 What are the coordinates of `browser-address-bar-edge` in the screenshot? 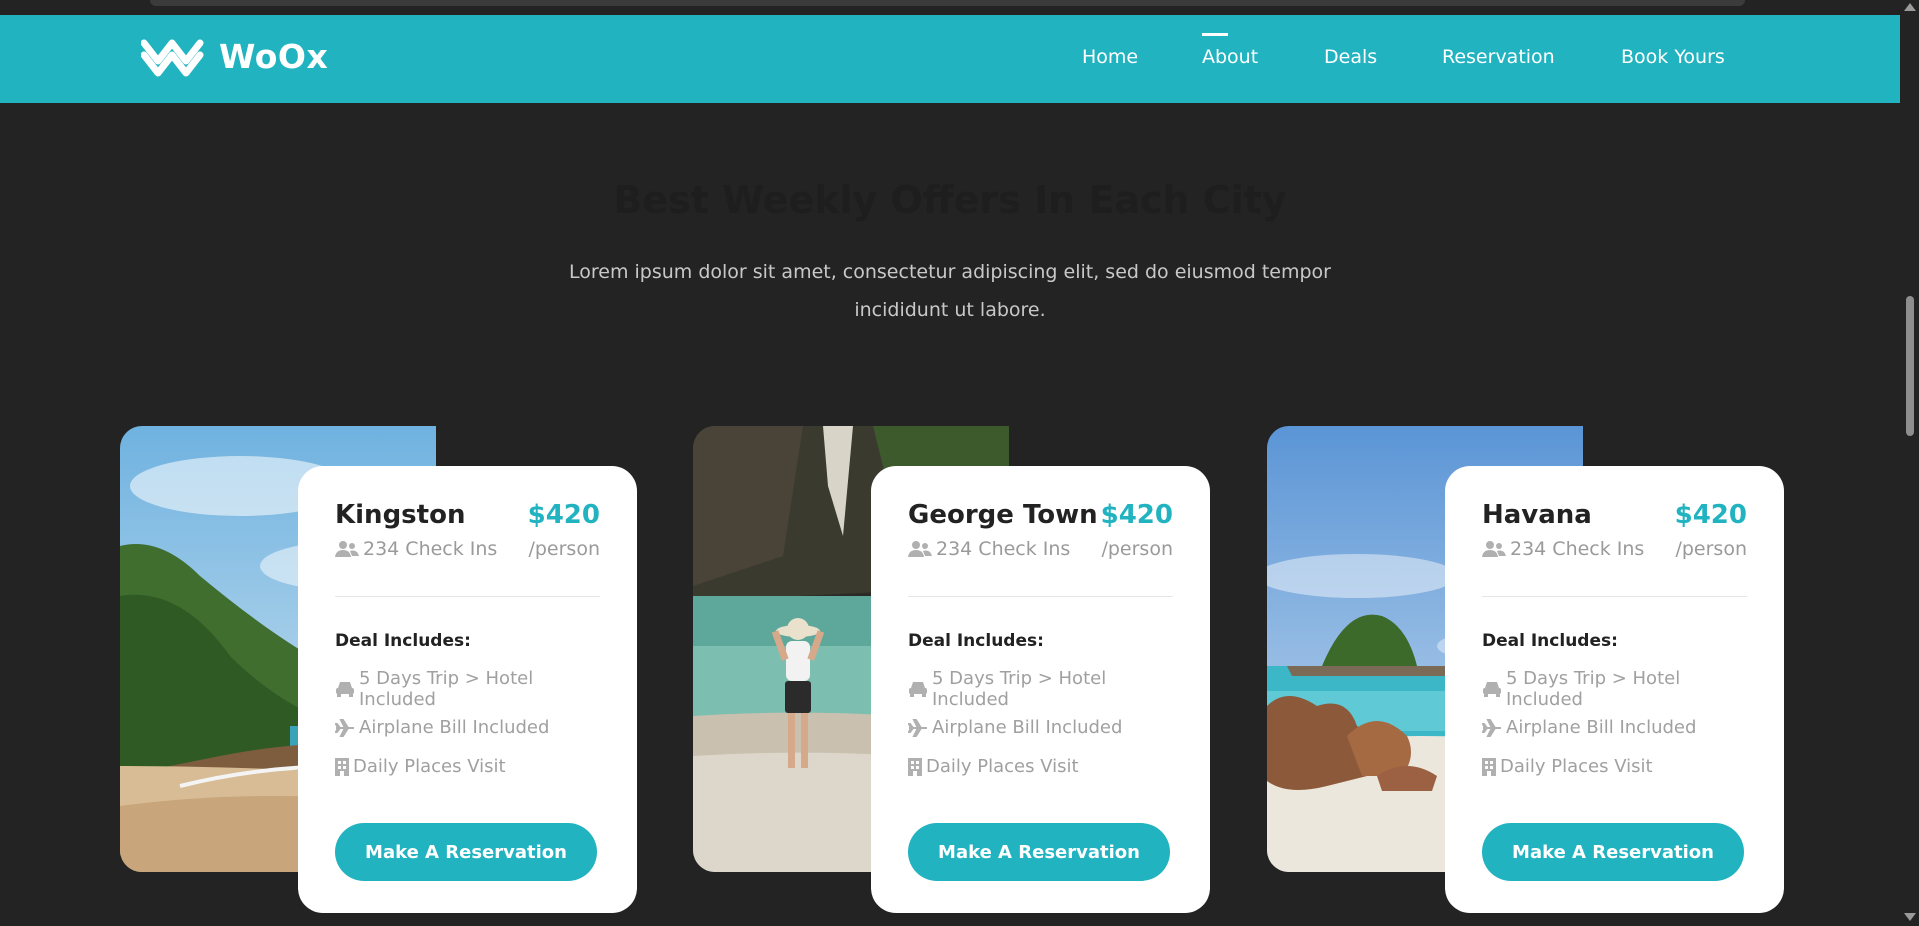 It's located at (947, 3).